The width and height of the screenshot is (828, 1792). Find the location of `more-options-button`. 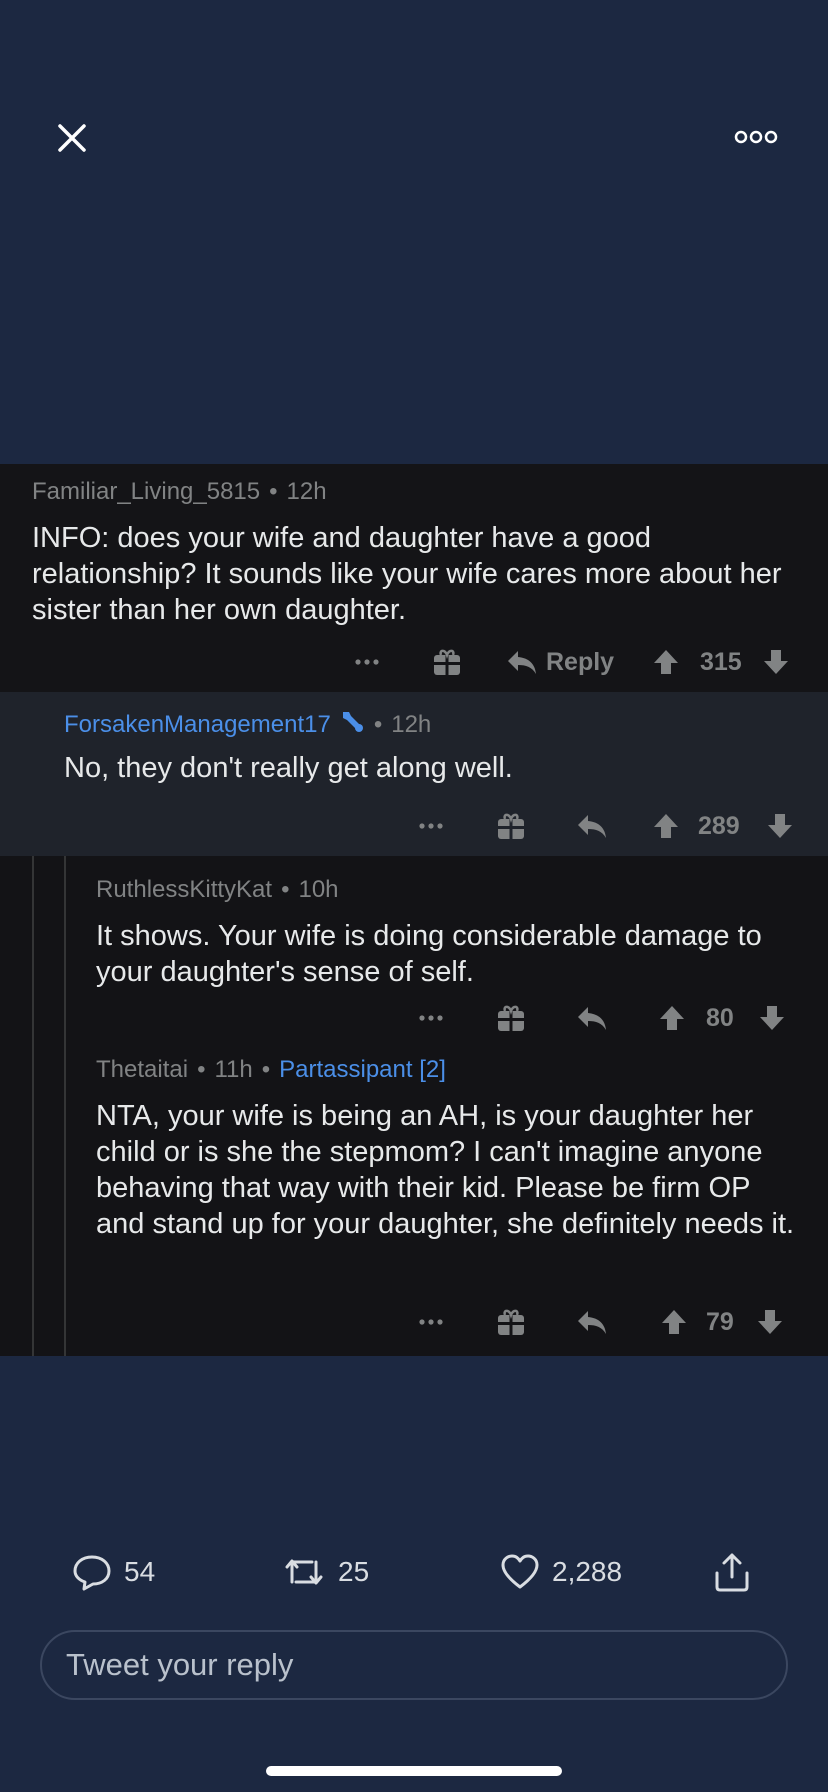

more-options-button is located at coordinates (756, 137).